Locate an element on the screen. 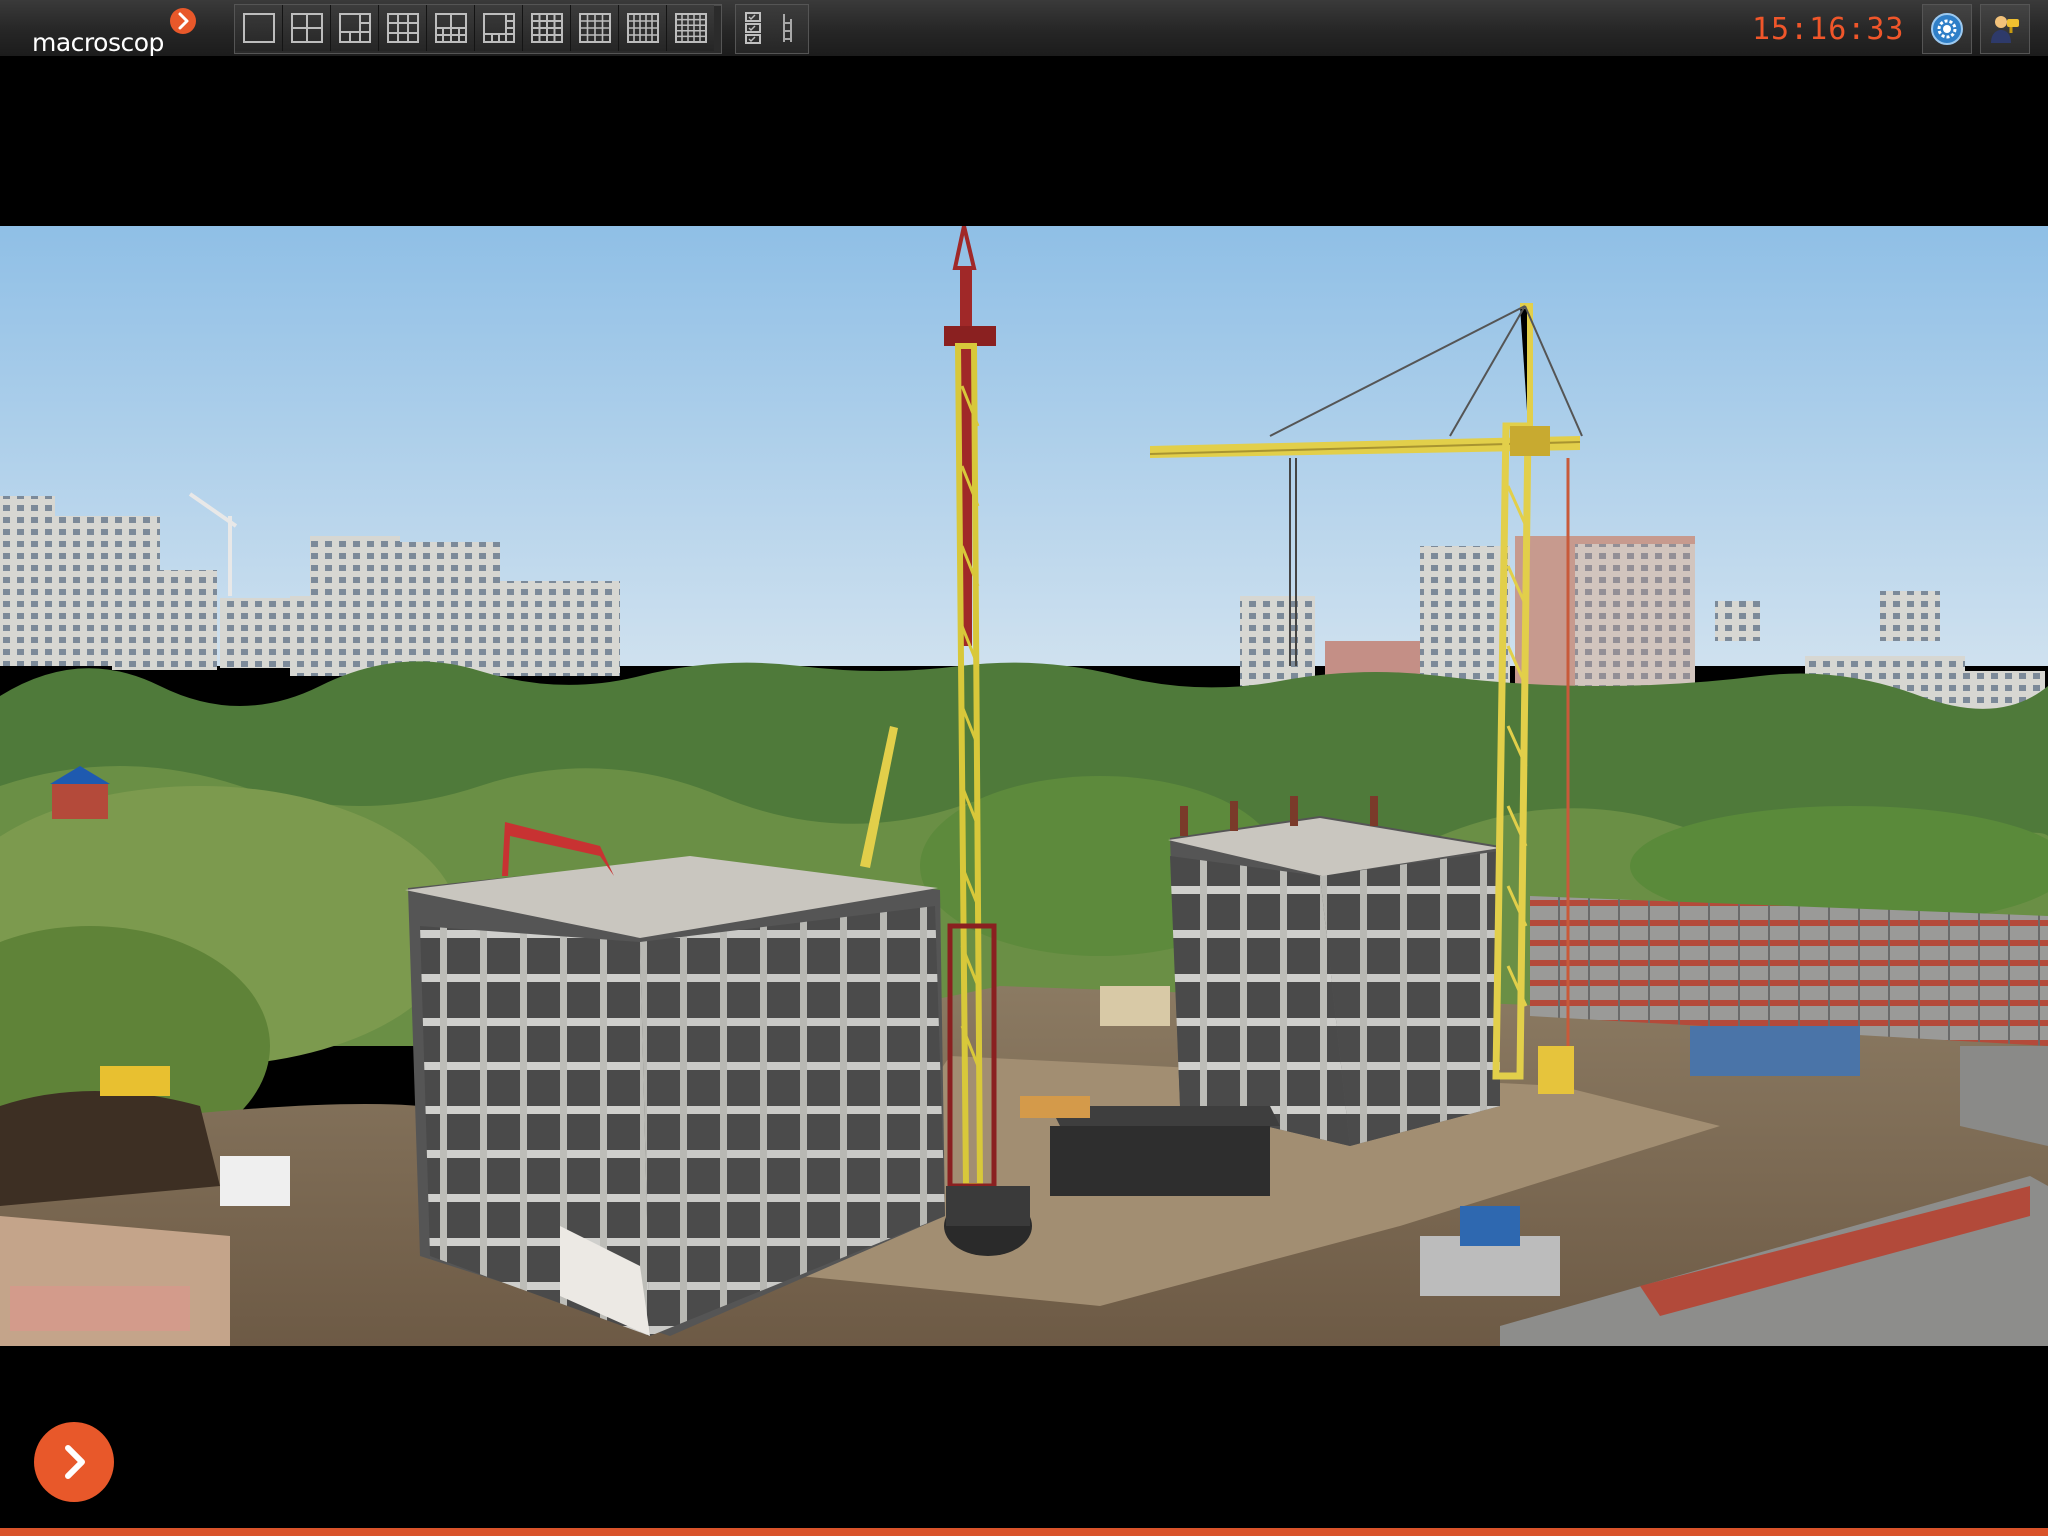  user-icon is located at coordinates (2005, 29).